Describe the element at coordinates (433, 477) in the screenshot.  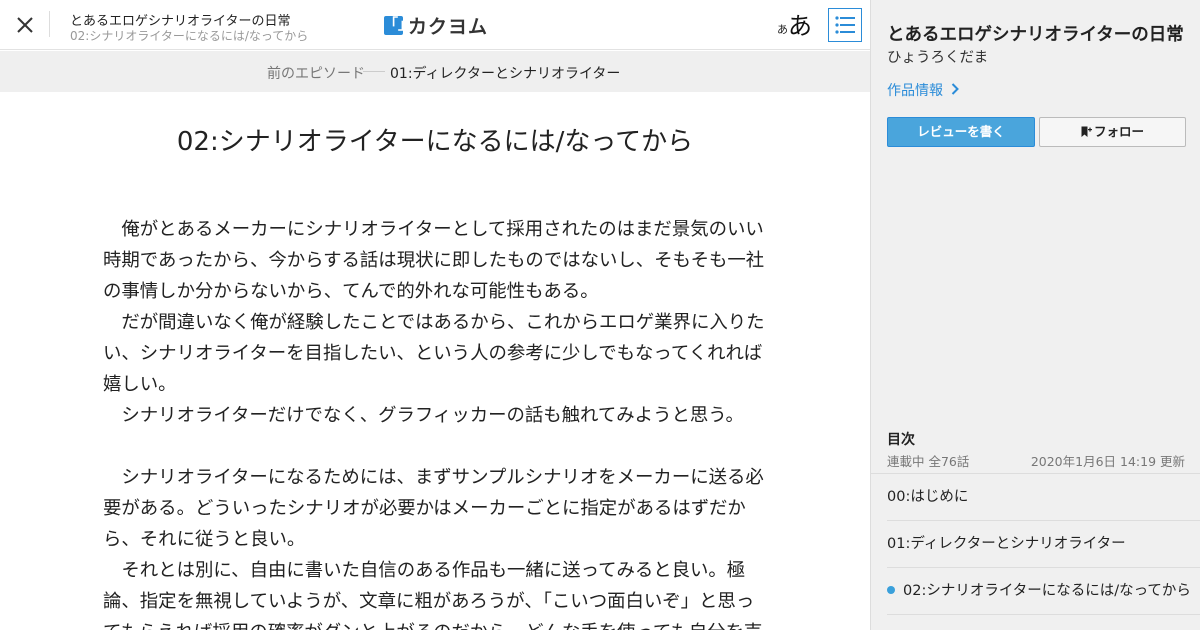
I see `body-line: シナリオライターになるためには、まずサンプルシナリオをメーカーに送る必` at that location.